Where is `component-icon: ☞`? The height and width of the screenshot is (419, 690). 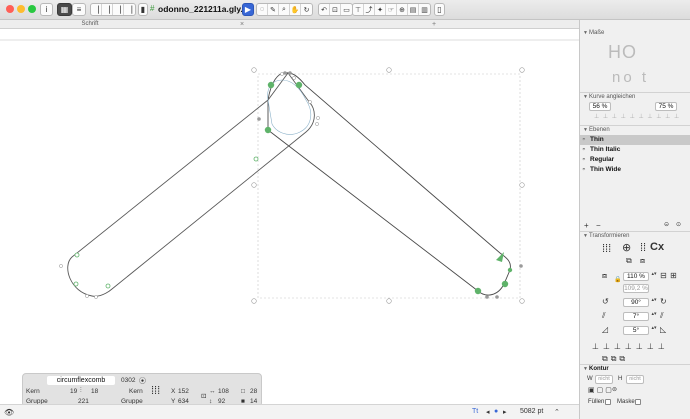 component-icon: ☞ is located at coordinates (391, 9).